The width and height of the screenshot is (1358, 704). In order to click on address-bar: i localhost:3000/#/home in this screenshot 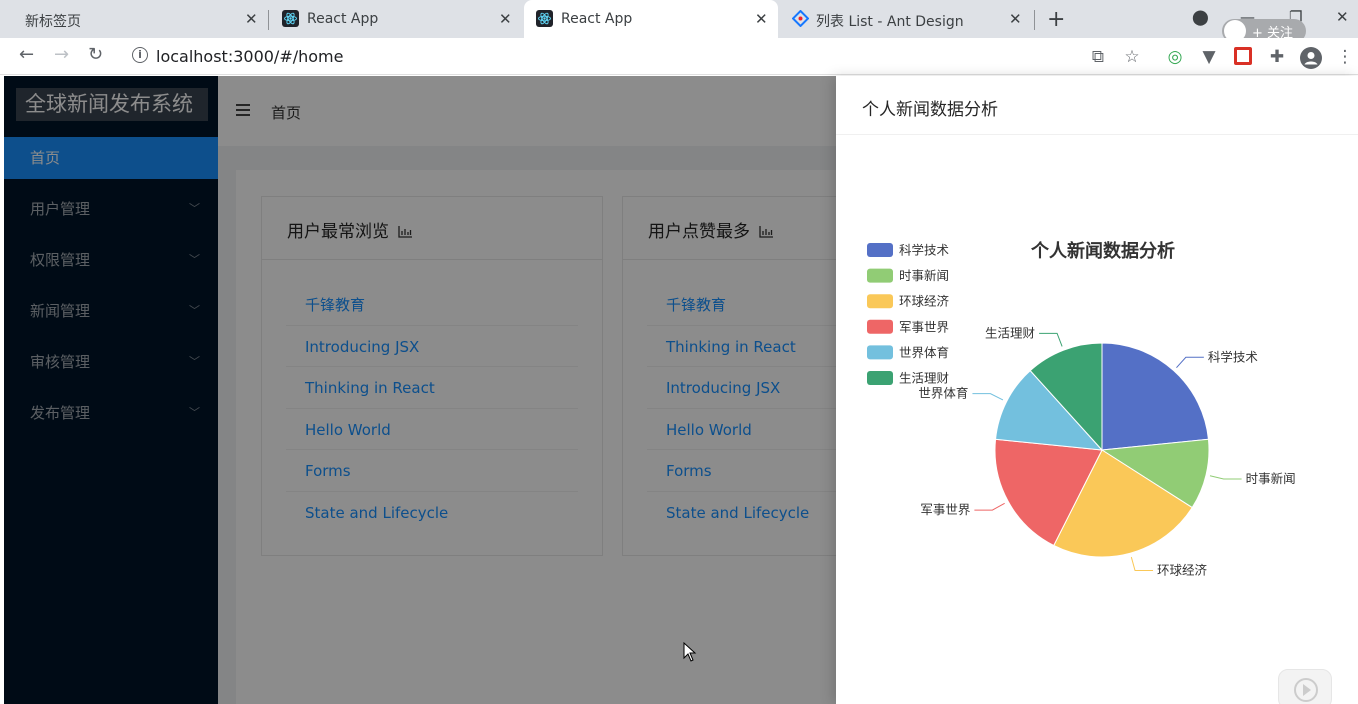, I will do `click(639, 56)`.